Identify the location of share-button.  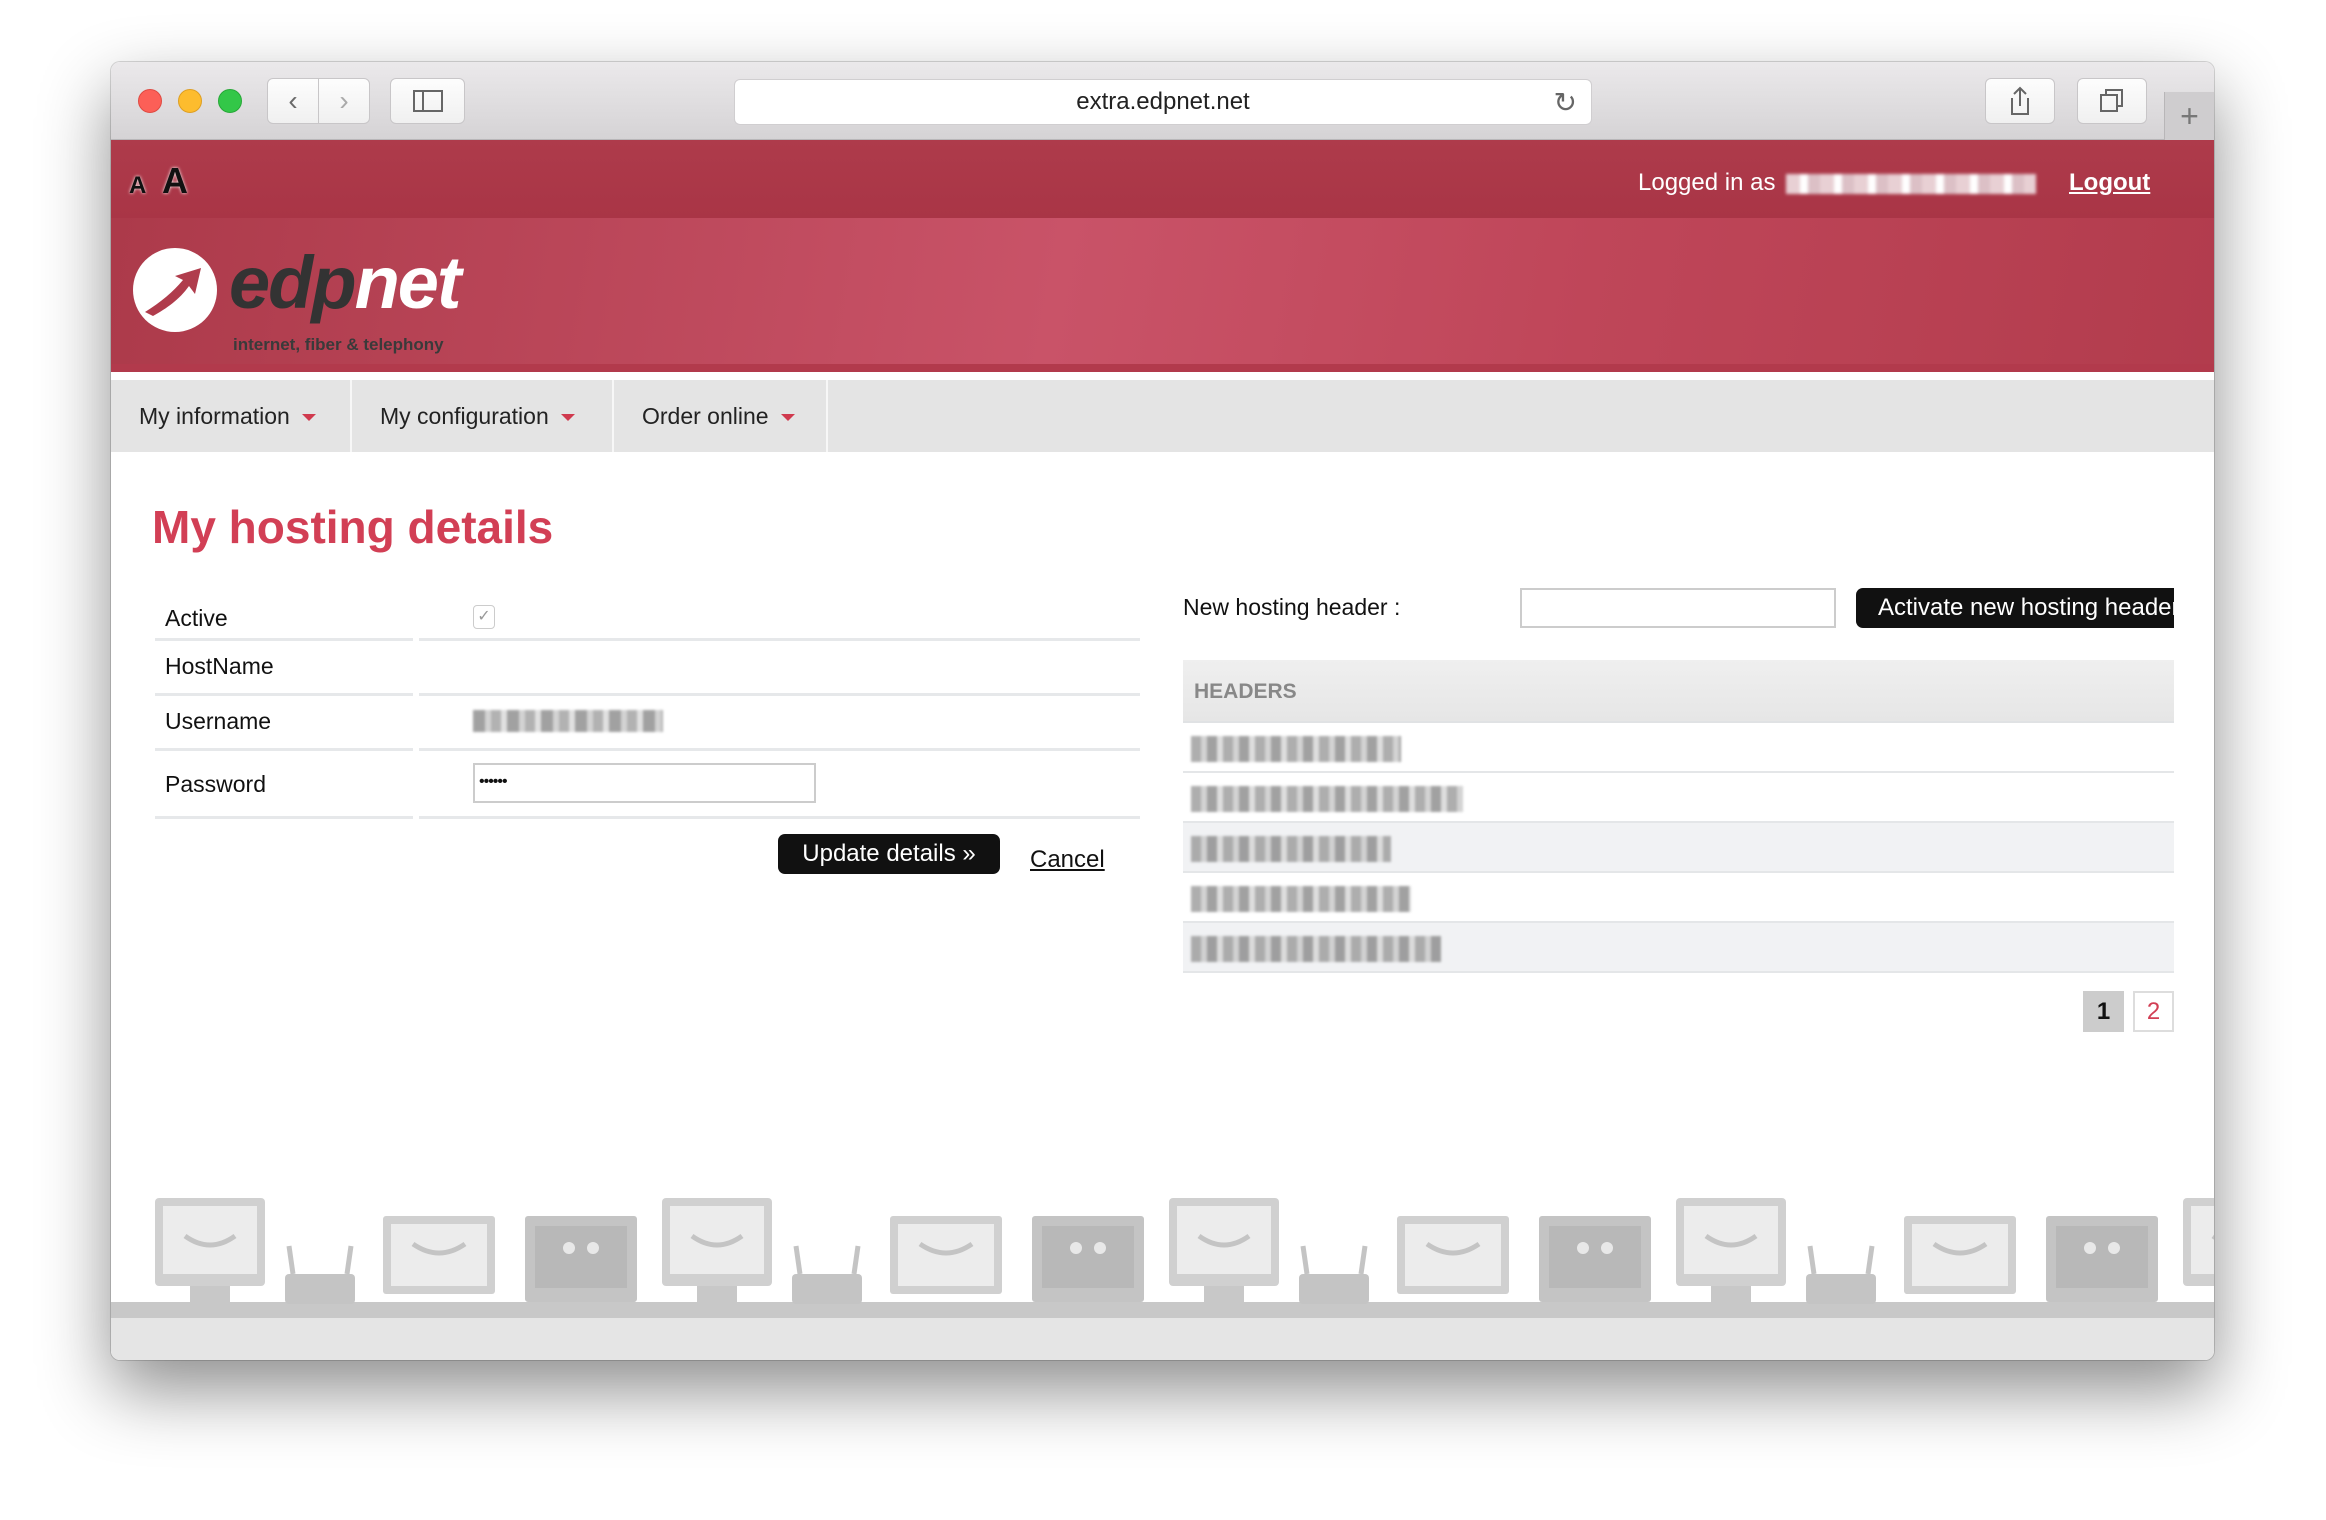
(2020, 101).